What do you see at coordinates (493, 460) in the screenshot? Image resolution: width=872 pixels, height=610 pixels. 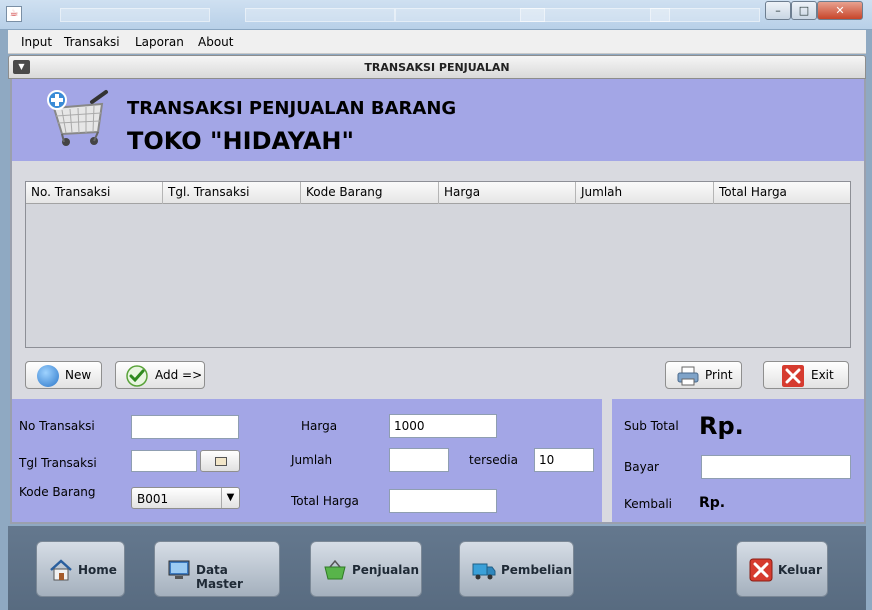 I see `tersedia-label: tersedia` at bounding box center [493, 460].